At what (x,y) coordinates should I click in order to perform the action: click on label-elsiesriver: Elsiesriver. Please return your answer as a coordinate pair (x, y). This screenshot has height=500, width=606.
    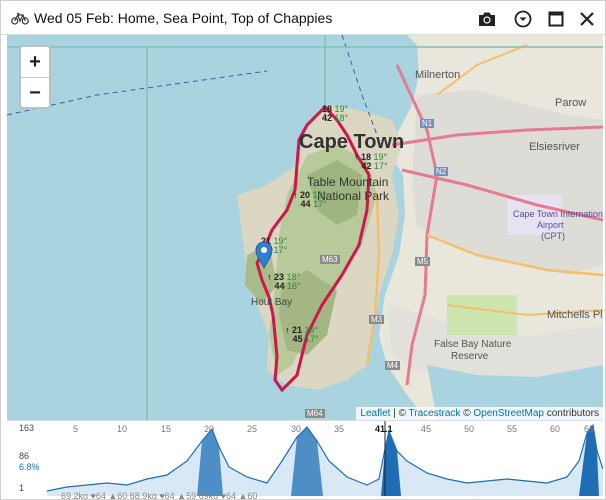
    Looking at the image, I should click on (554, 147).